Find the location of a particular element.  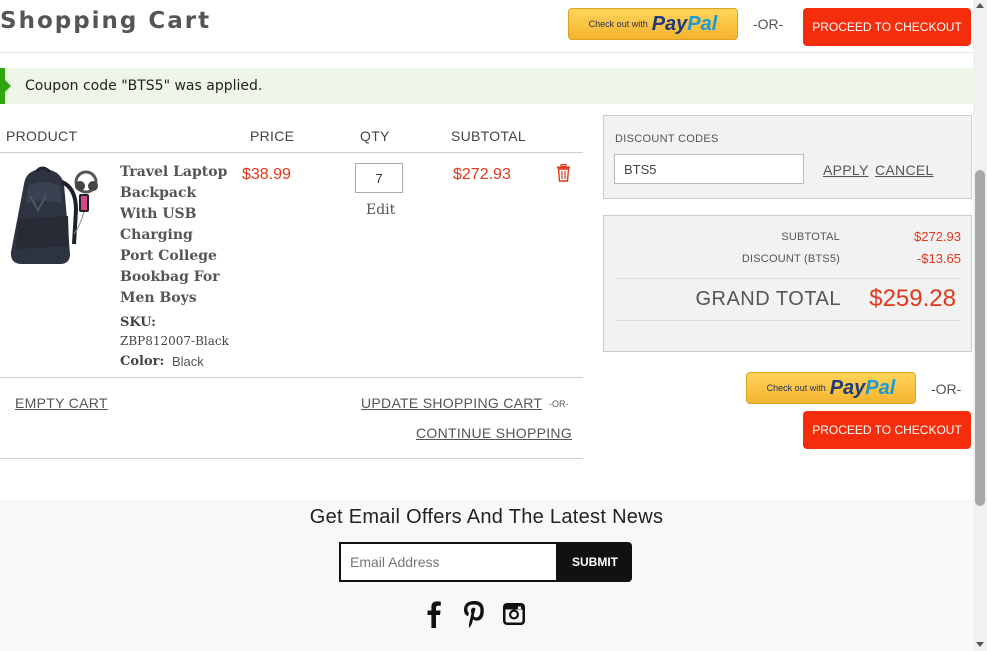

column-header-price: PRICE is located at coordinates (272, 136).